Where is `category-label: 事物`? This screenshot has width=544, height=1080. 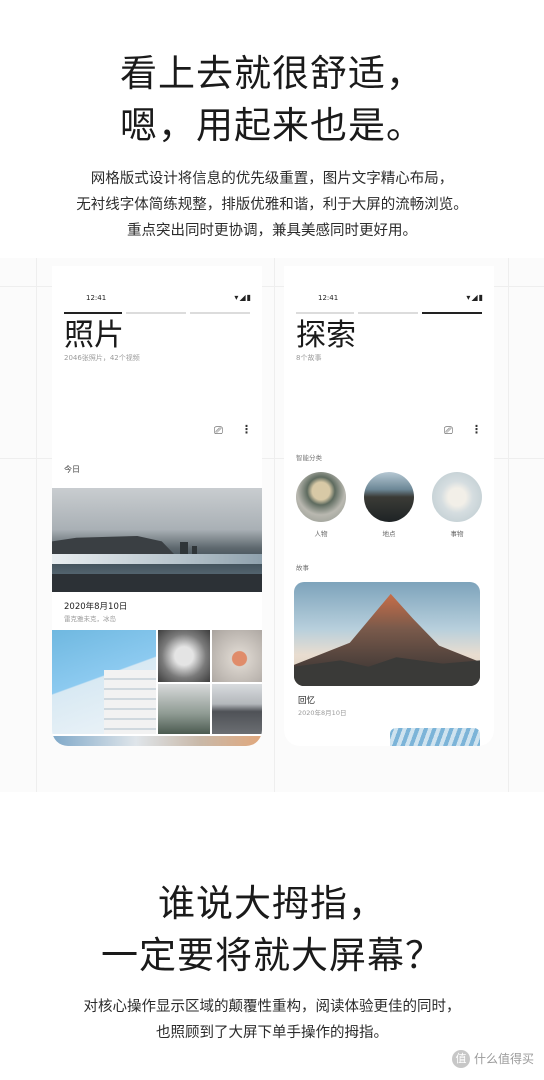 category-label: 事物 is located at coordinates (457, 534).